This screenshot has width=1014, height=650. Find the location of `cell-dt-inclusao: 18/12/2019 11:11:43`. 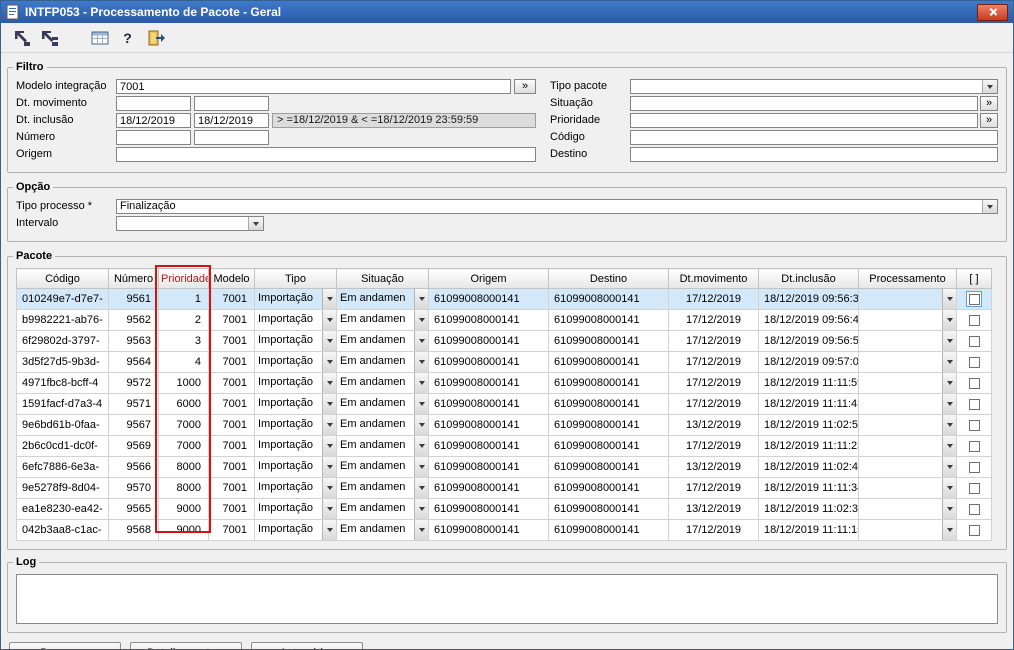

cell-dt-inclusao: 18/12/2019 11:11:43 is located at coordinates (808, 404).